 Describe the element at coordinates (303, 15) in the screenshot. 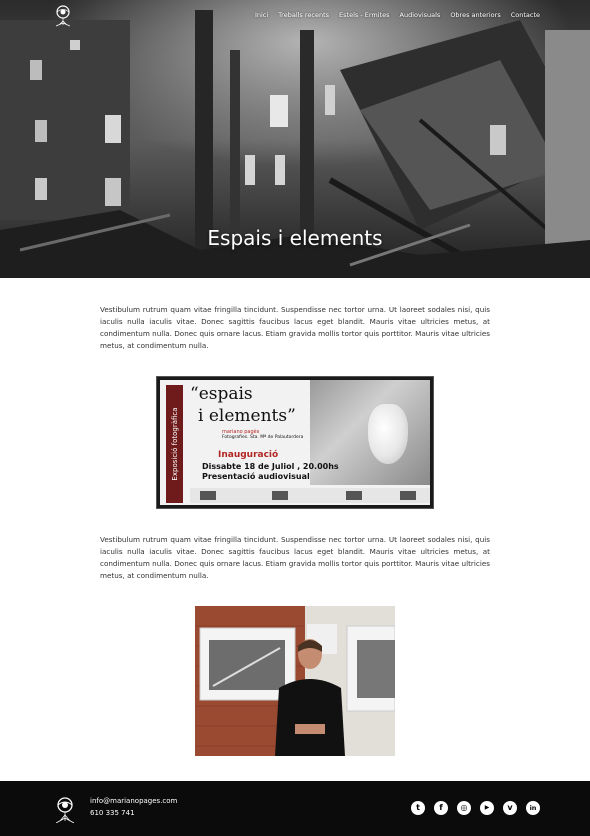

I see `nav-item-treballs-recents: Treballs recents` at that location.